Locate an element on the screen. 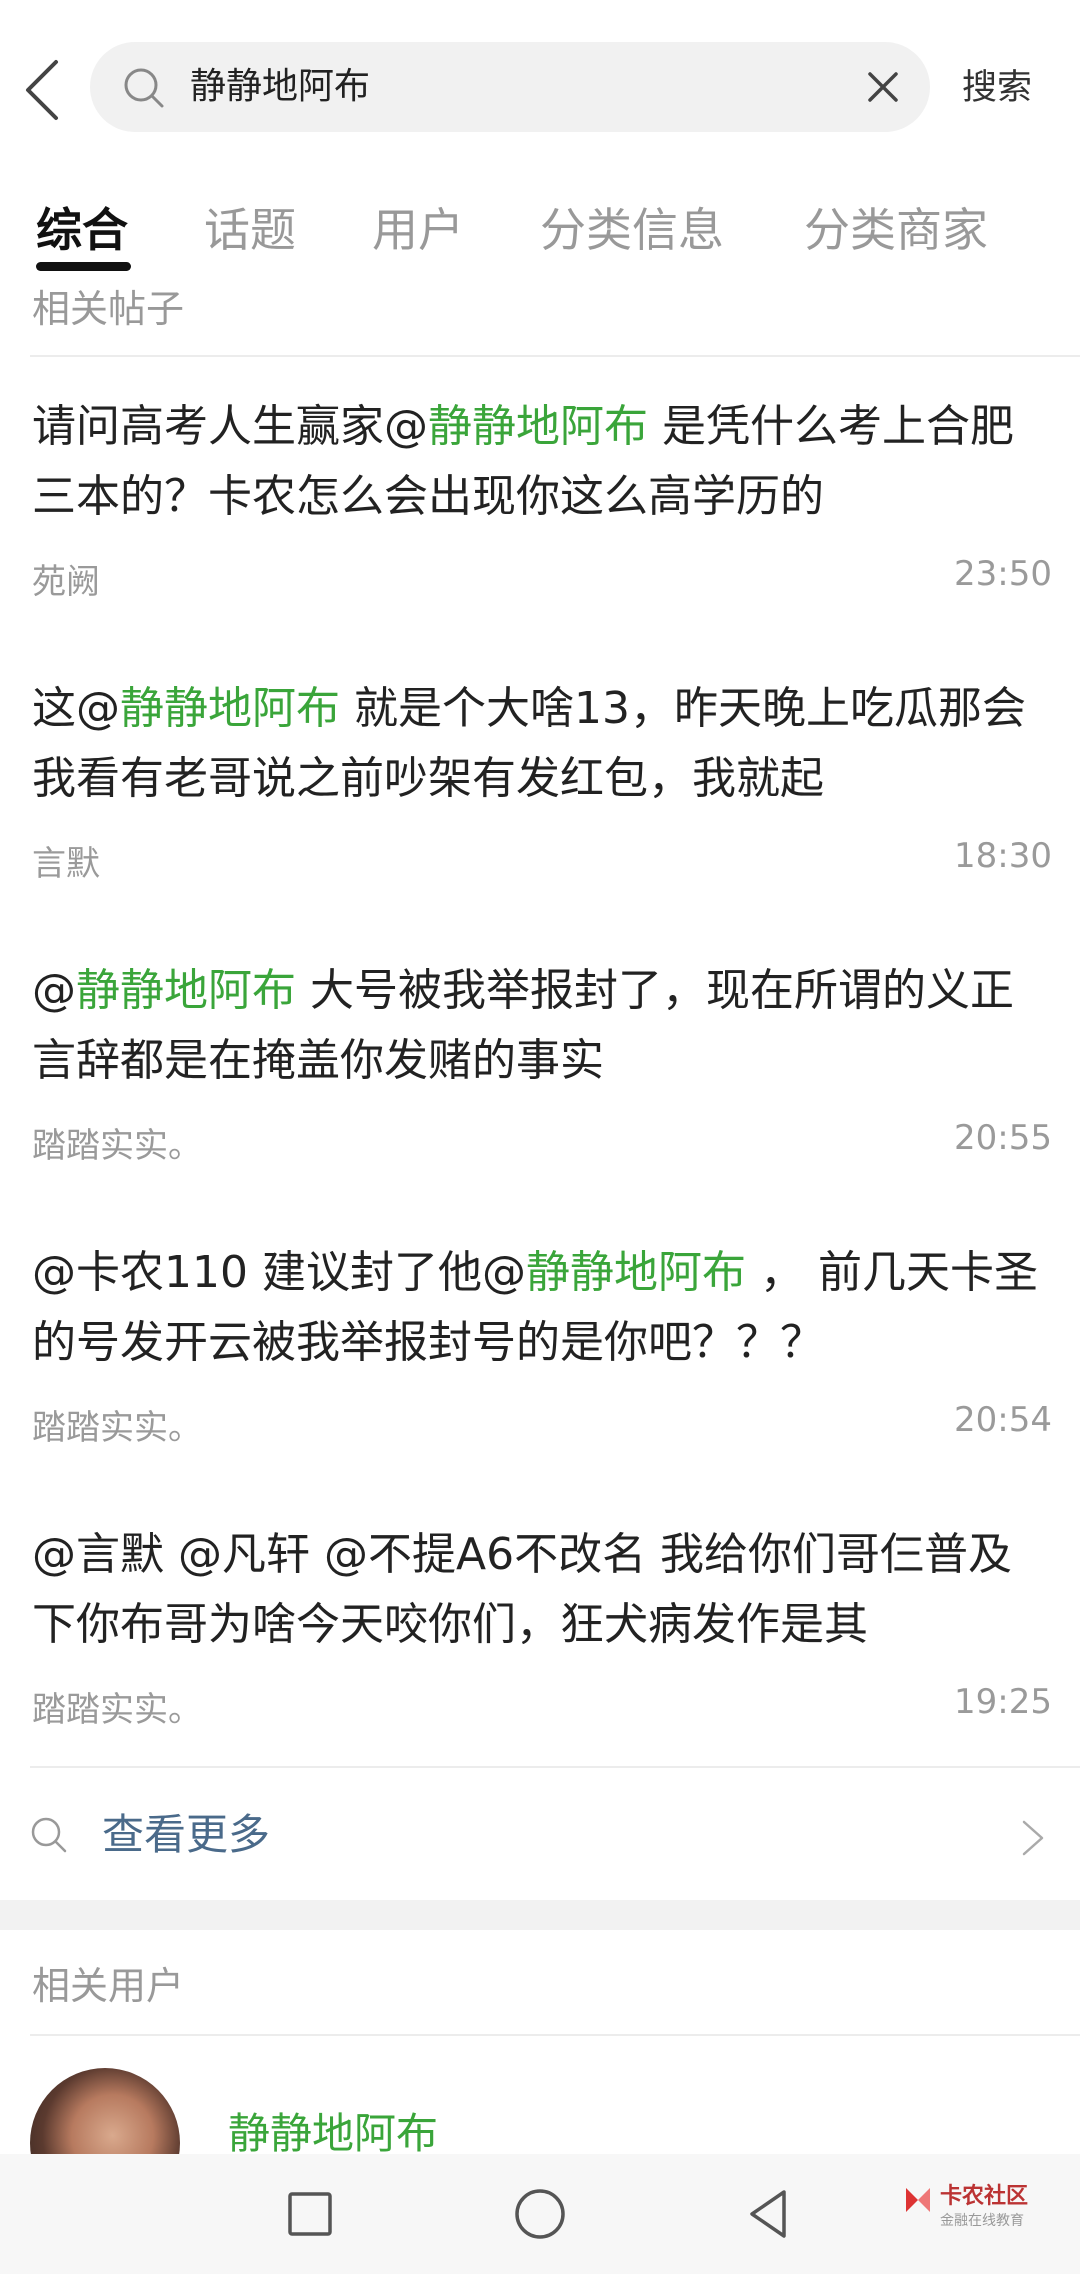  system-nav-bar: 卡农社区 金融在线教育 is located at coordinates (540, 2214).